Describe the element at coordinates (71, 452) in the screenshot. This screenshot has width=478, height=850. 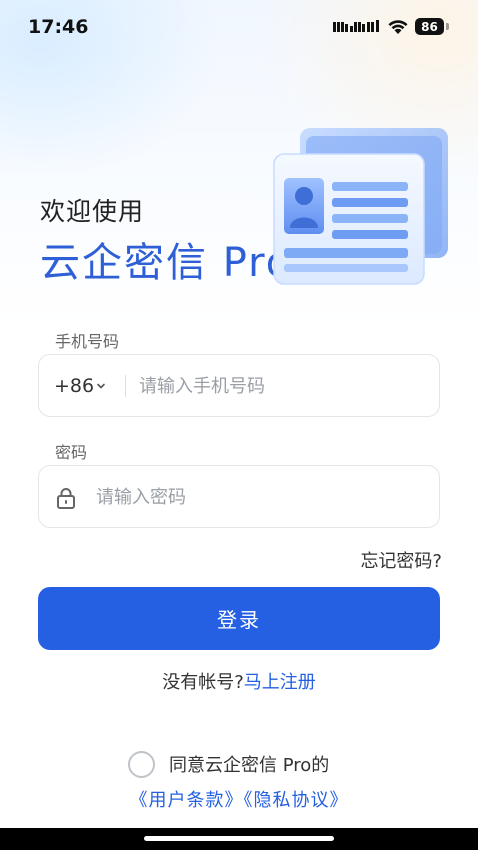
I see `password-label: 密码` at that location.